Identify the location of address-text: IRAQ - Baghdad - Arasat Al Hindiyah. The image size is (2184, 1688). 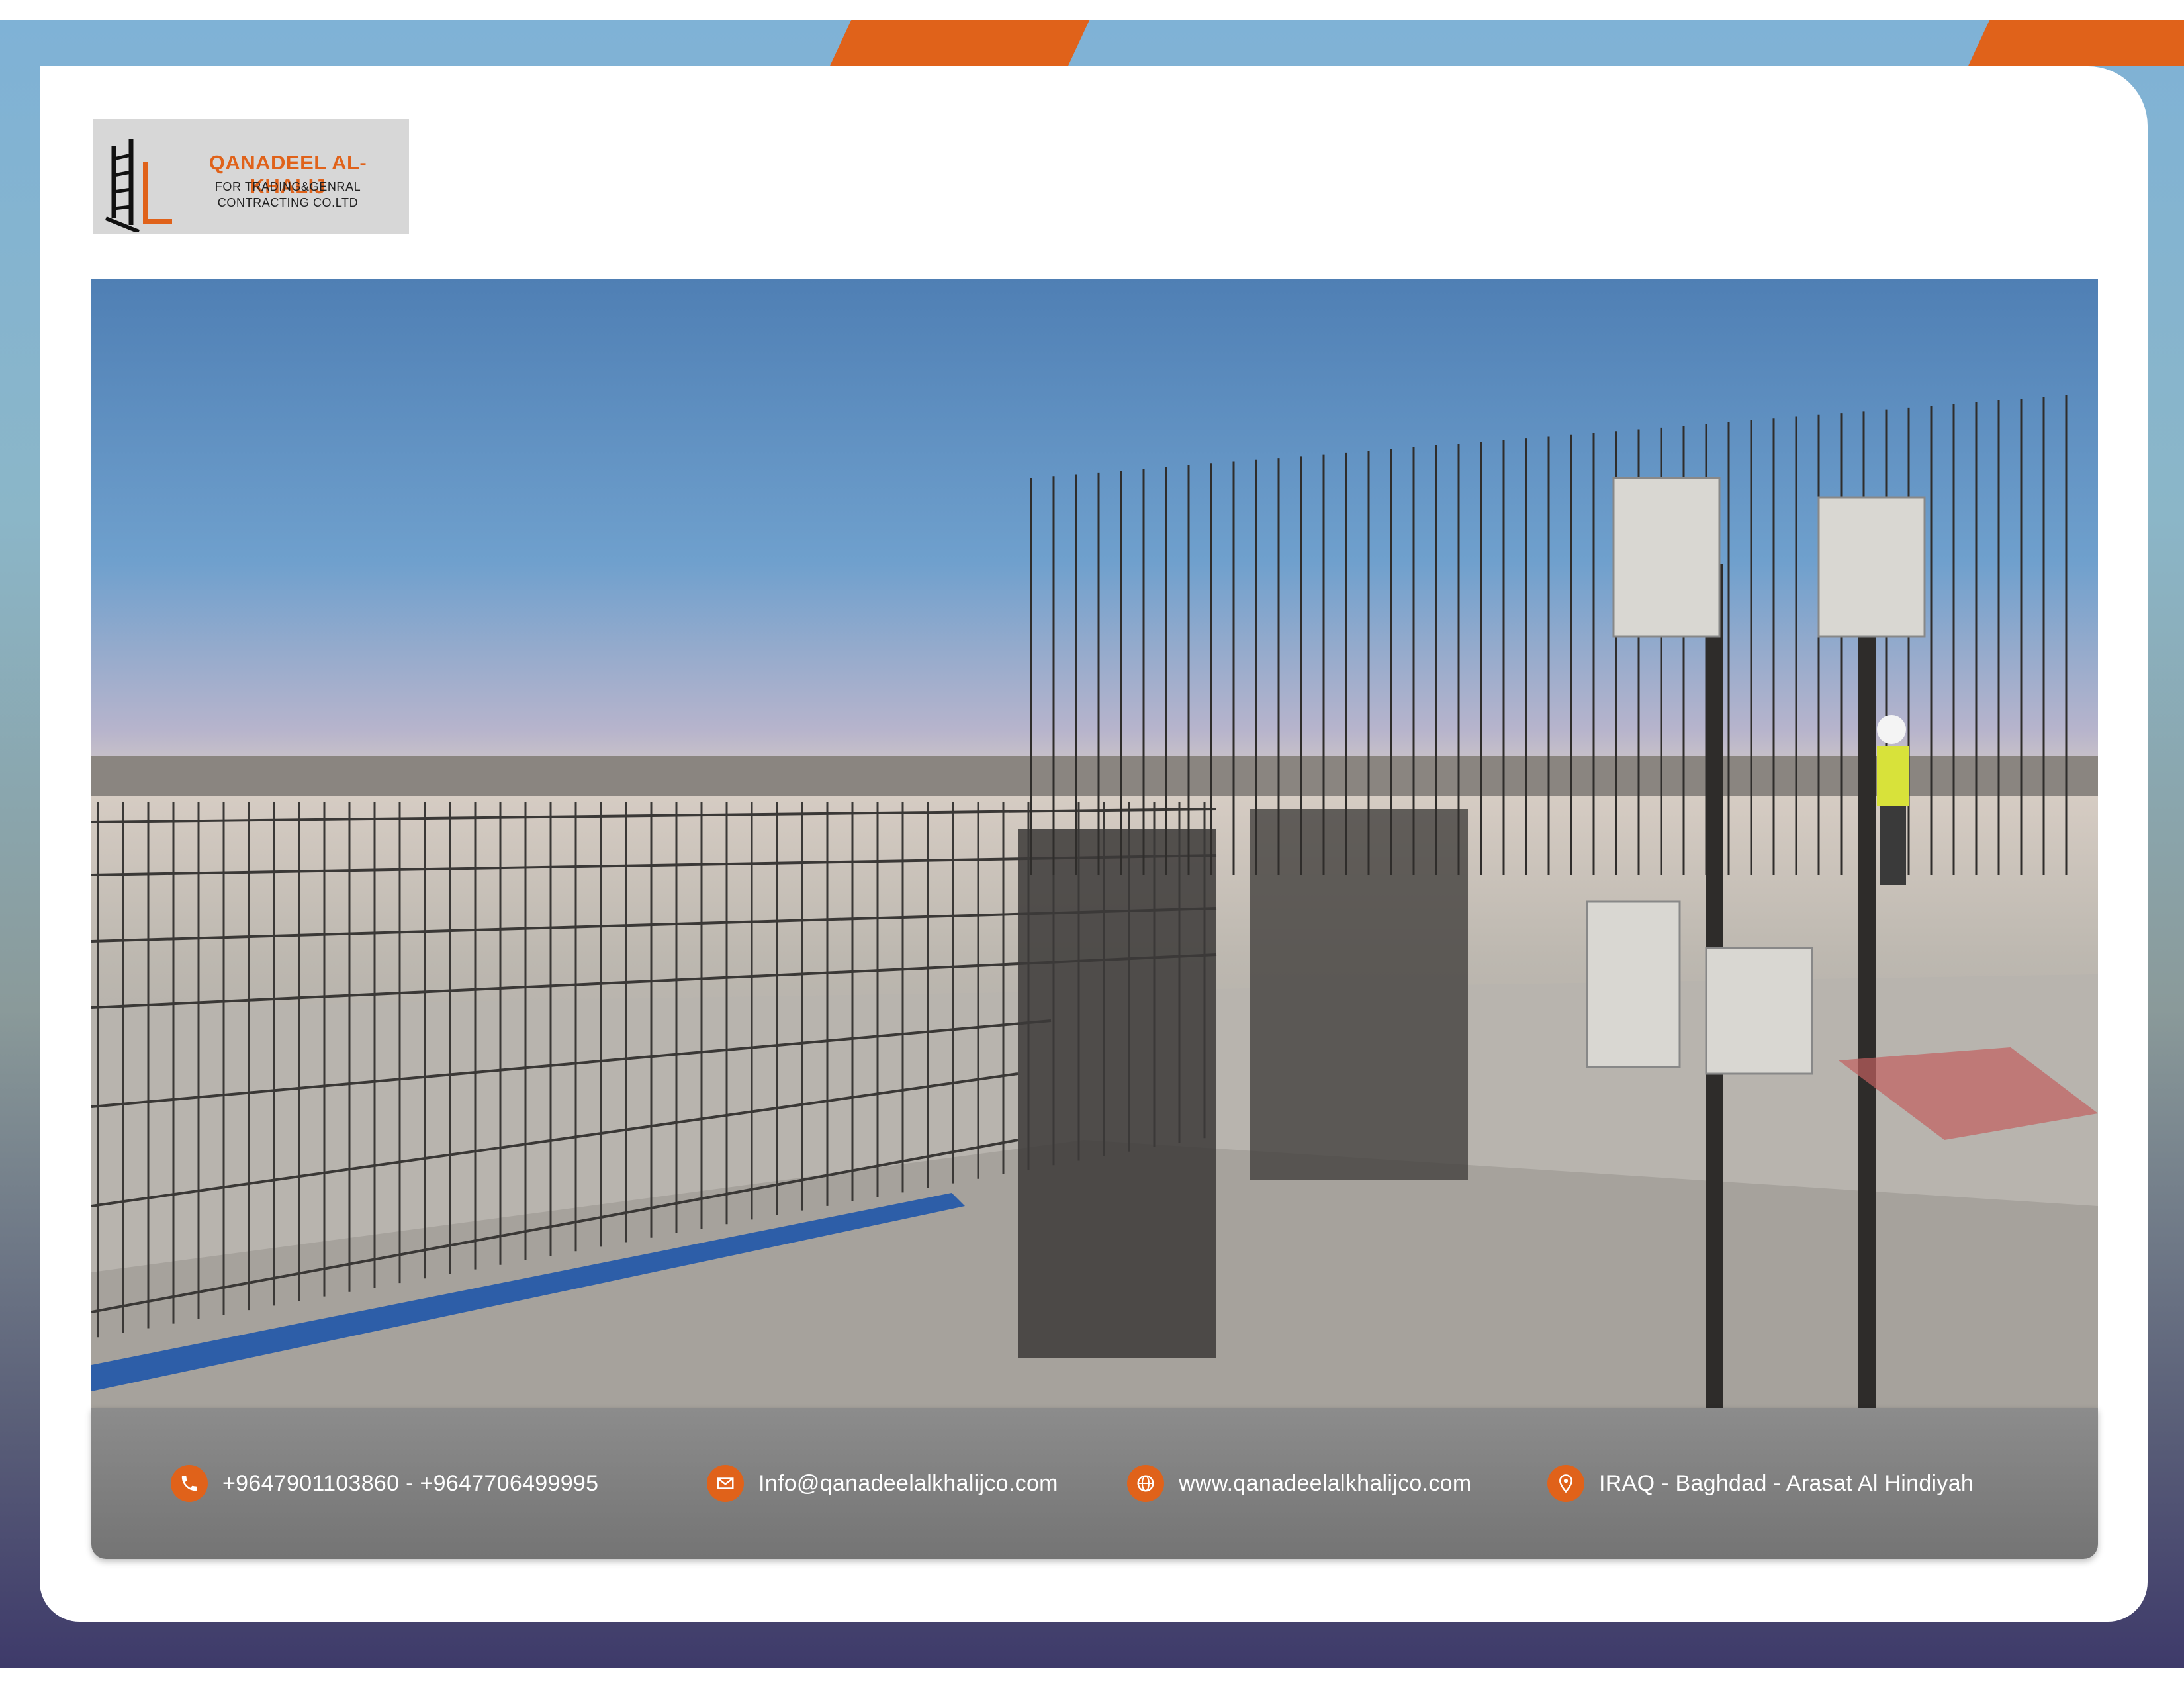
(1786, 1483).